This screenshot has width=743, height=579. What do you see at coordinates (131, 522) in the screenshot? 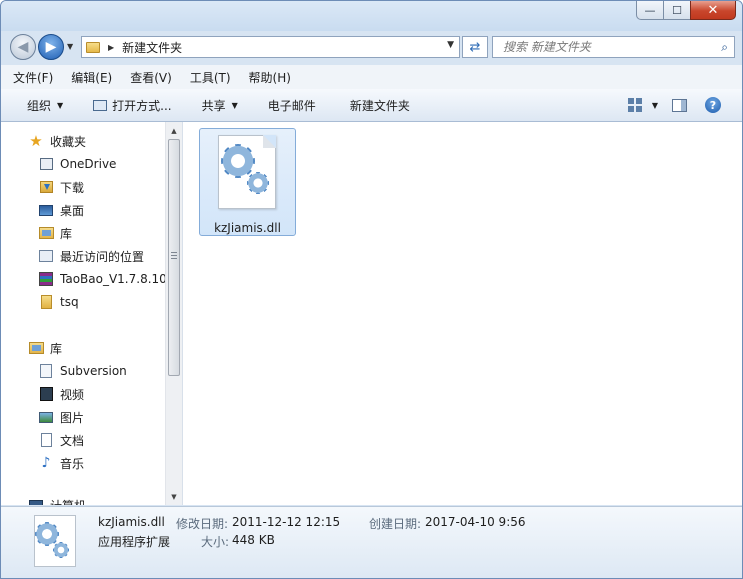
I see `details-file-name: kzJiamis.dll` at bounding box center [131, 522].